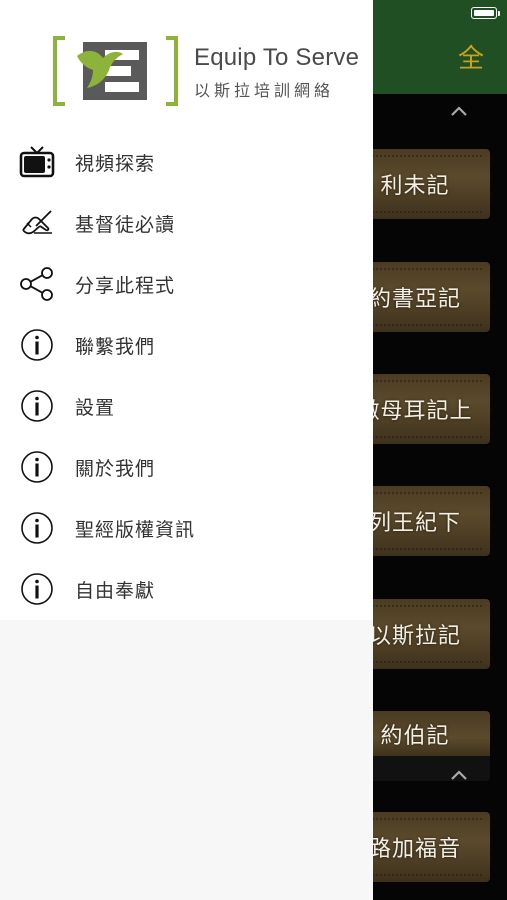  I want to click on menu-item-label: 視頻探索, so click(115, 163).